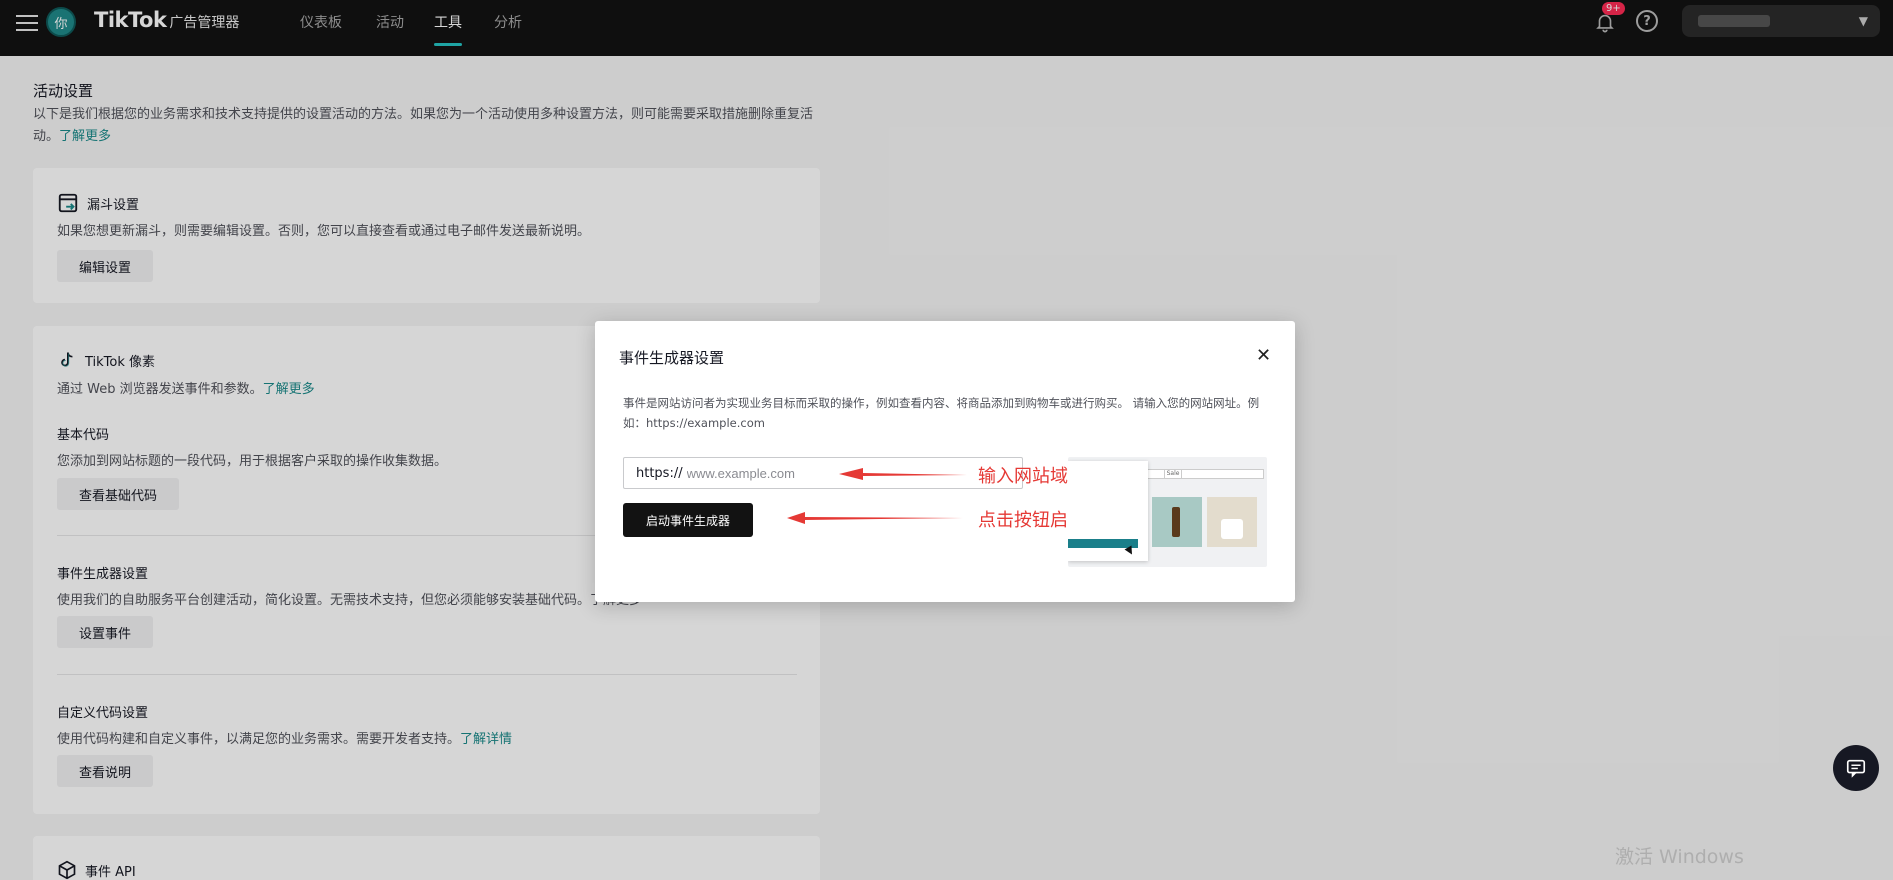 The height and width of the screenshot is (880, 1893). I want to click on preview-bottle, so click(1176, 522).